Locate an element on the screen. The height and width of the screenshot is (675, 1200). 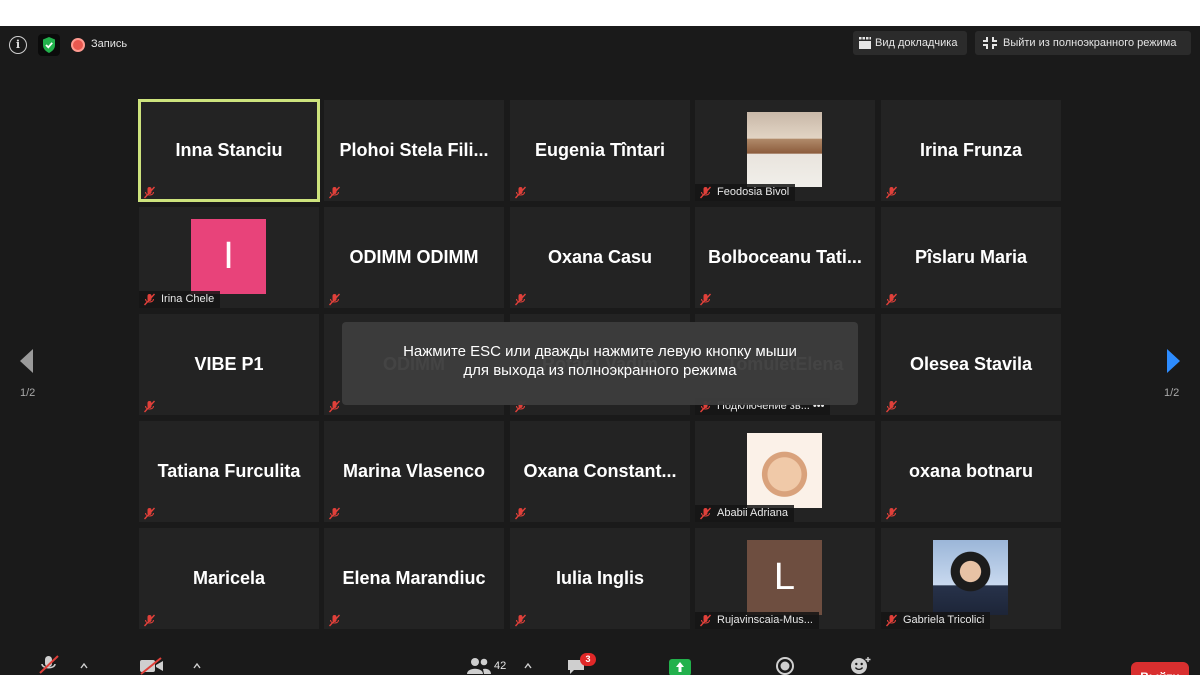
participant-tile: VIBE P1 is located at coordinates (229, 364).